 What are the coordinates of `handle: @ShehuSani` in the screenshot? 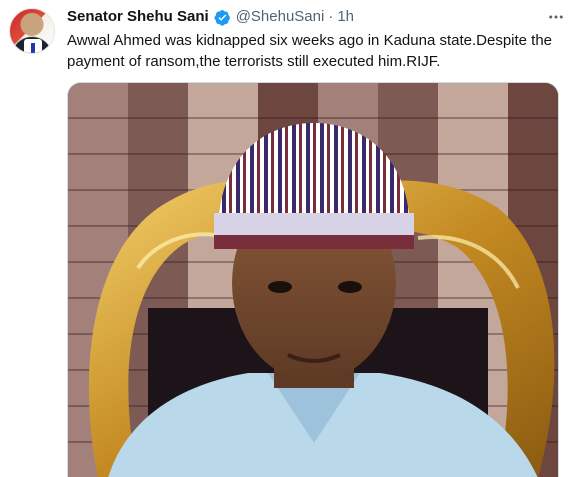 It's located at (280, 17).